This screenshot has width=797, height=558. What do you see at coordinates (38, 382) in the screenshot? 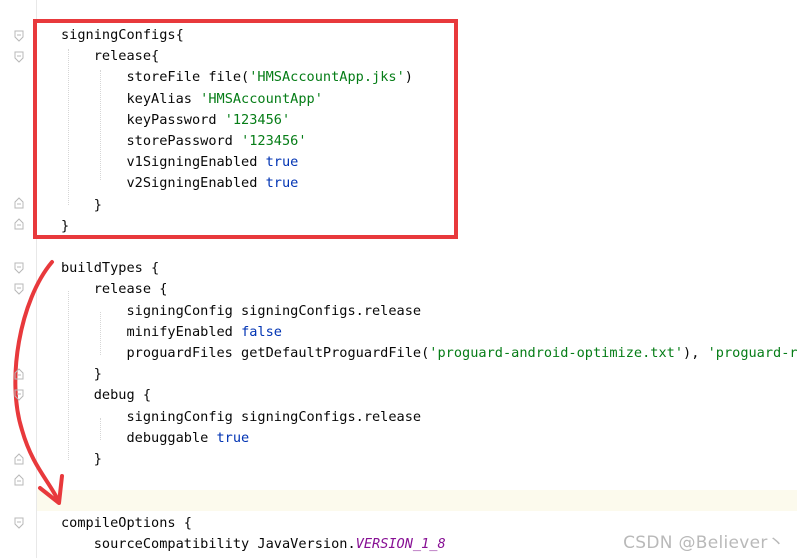
I see `annotation-arrow` at bounding box center [38, 382].